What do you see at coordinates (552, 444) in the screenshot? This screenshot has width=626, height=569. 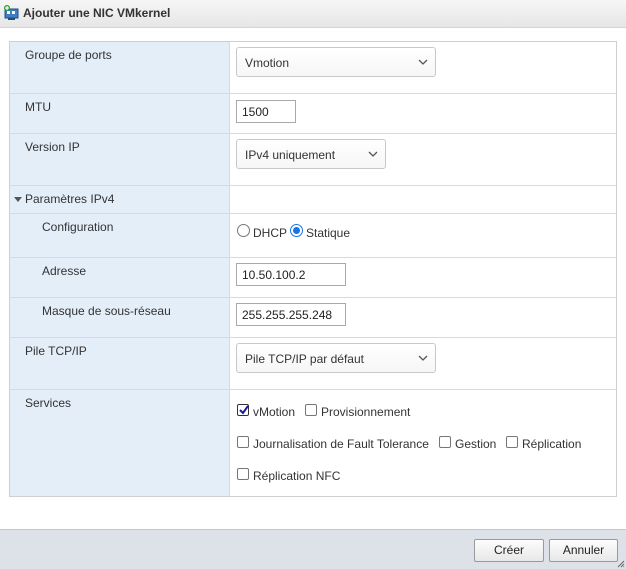 I see `replication-label: Réplication` at bounding box center [552, 444].